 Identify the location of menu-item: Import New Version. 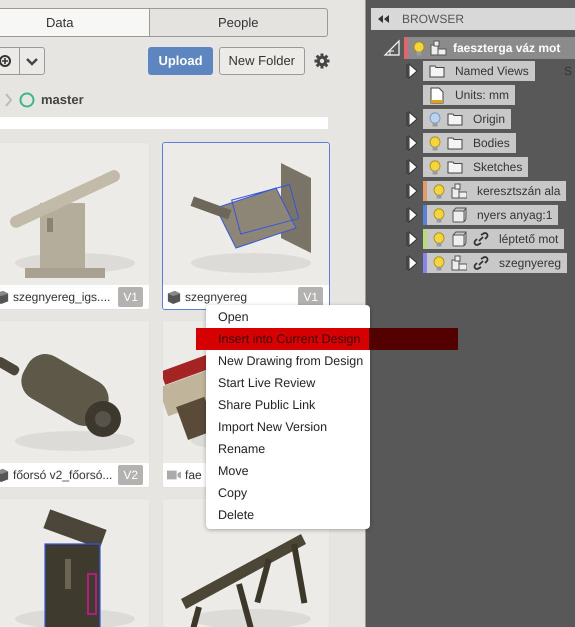
(288, 427).